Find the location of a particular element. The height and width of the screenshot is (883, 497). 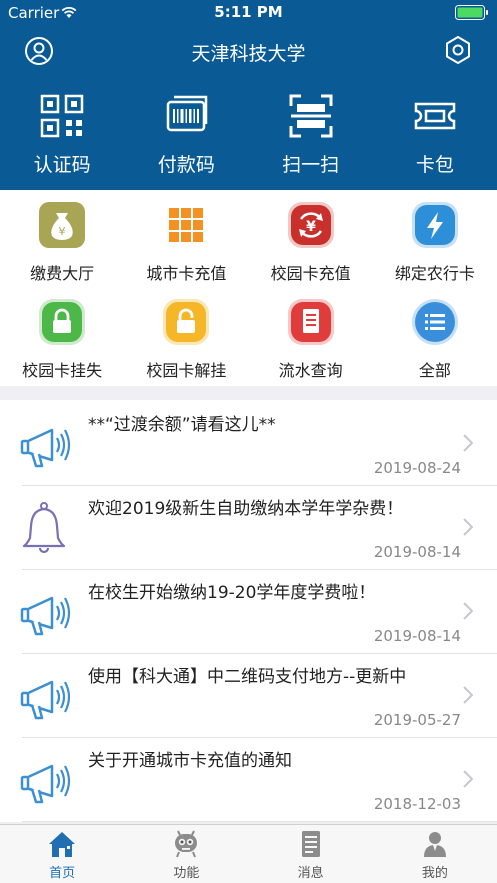

tab-profile: 我的 is located at coordinates (435, 854).